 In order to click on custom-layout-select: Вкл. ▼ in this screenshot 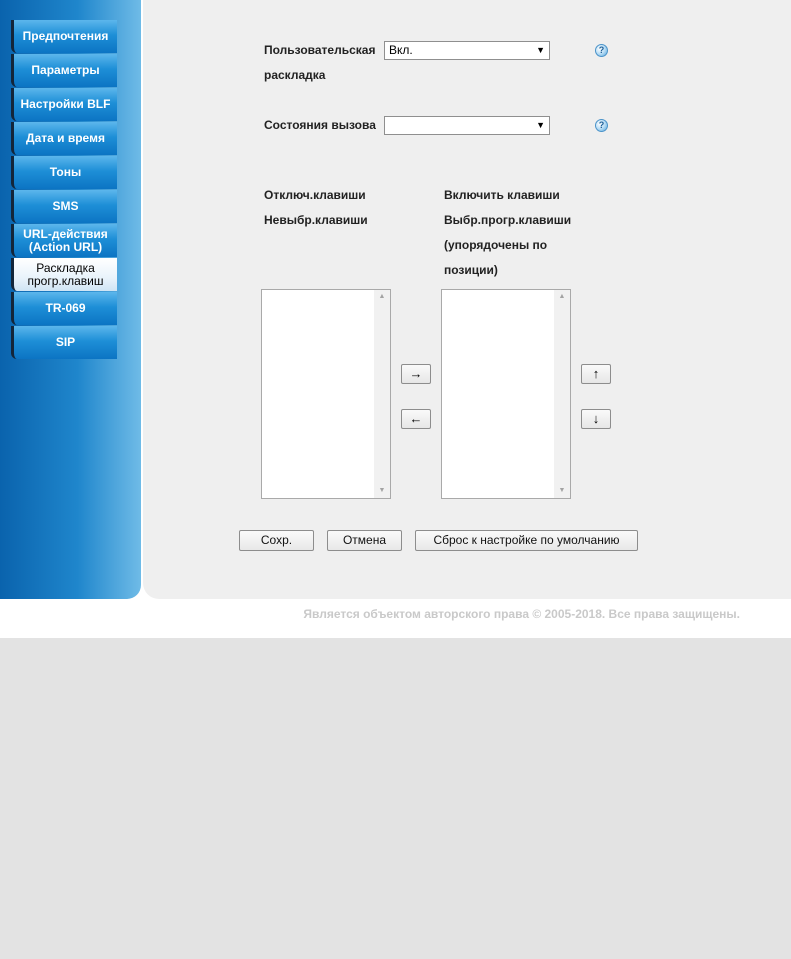, I will do `click(467, 50)`.